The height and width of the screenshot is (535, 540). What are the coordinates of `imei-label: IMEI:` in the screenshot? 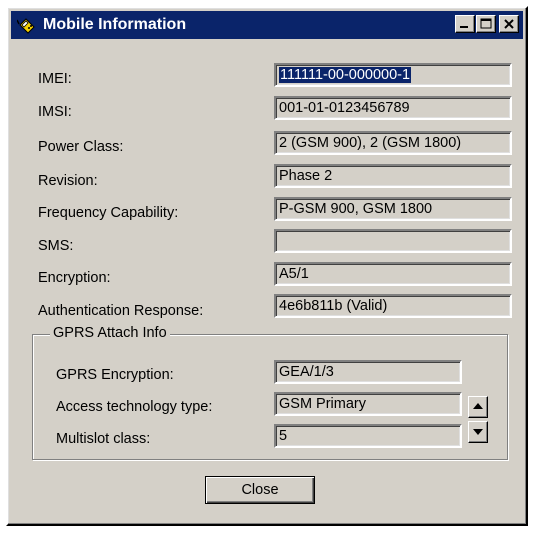 It's located at (55, 79).